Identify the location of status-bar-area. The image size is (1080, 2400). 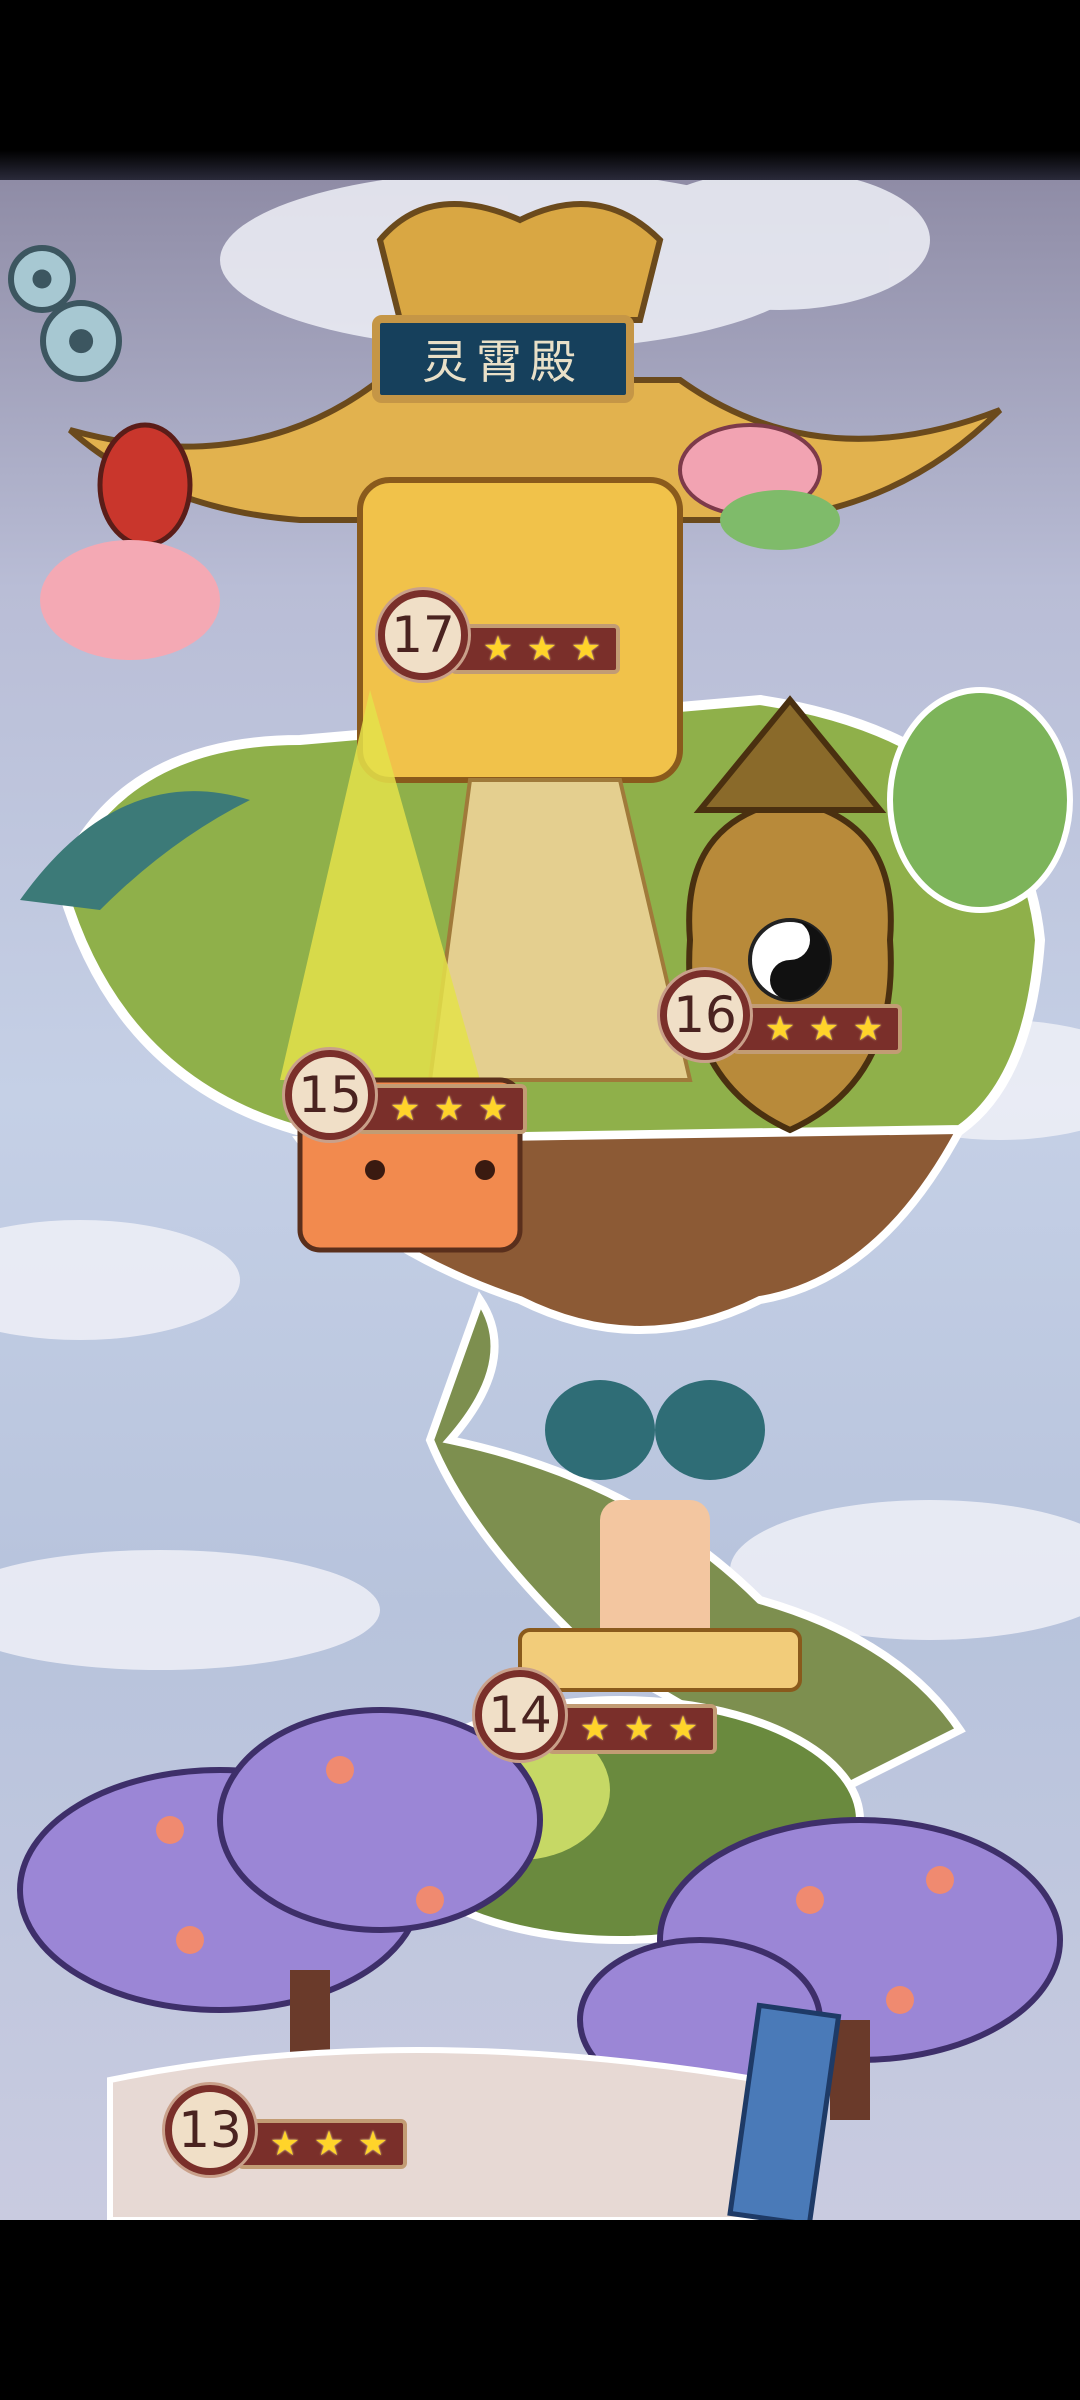
(540, 90).